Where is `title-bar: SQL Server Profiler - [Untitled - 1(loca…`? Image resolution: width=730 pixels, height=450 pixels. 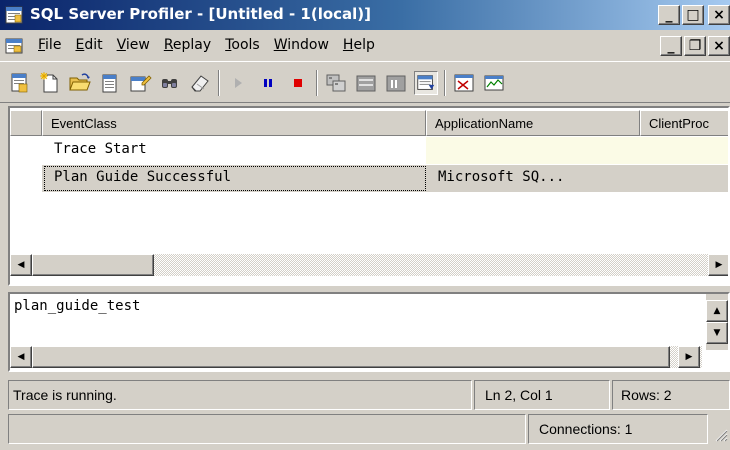
title-bar: SQL Server Profiler - [Untitled - 1(loca… is located at coordinates (365, 15).